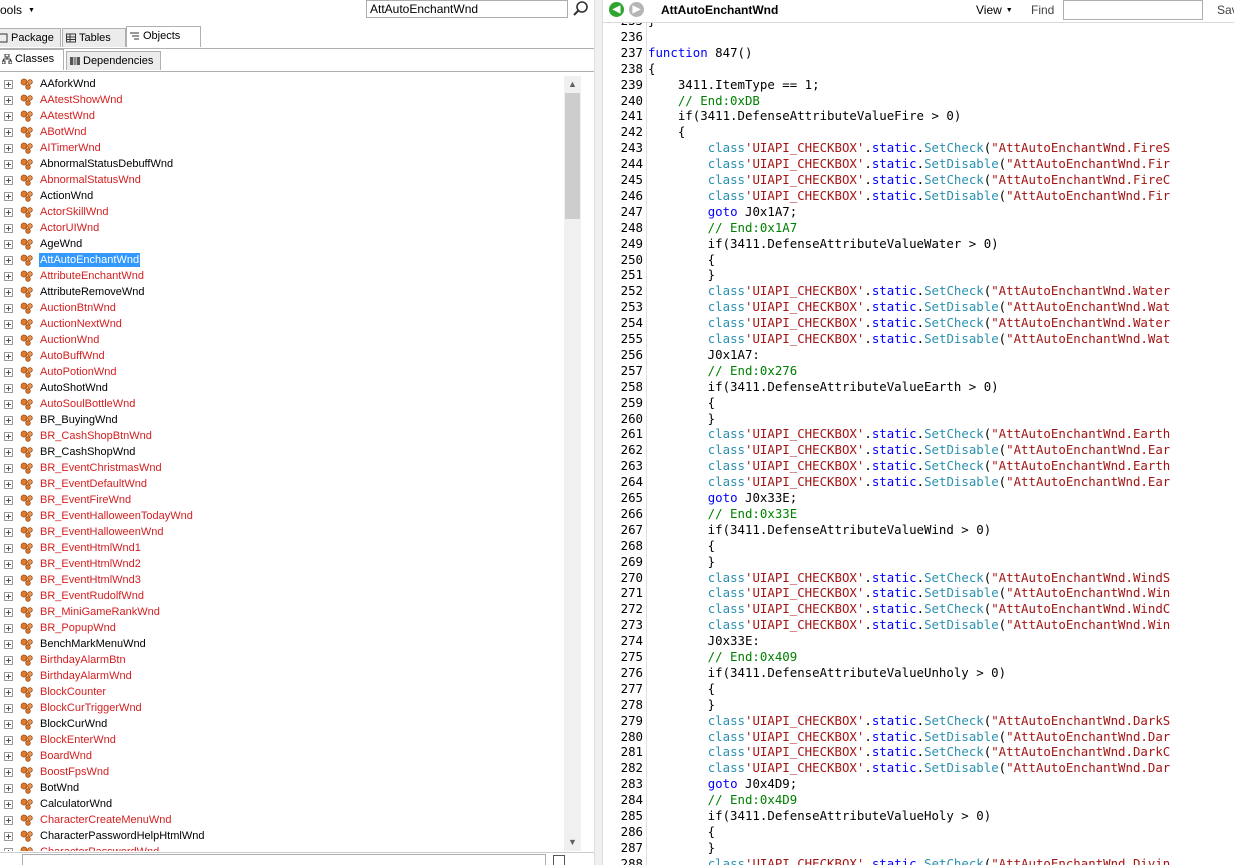 The height and width of the screenshot is (865, 1234). Describe the element at coordinates (282, 804) in the screenshot. I see `tree-row: CalculatorWnd` at that location.